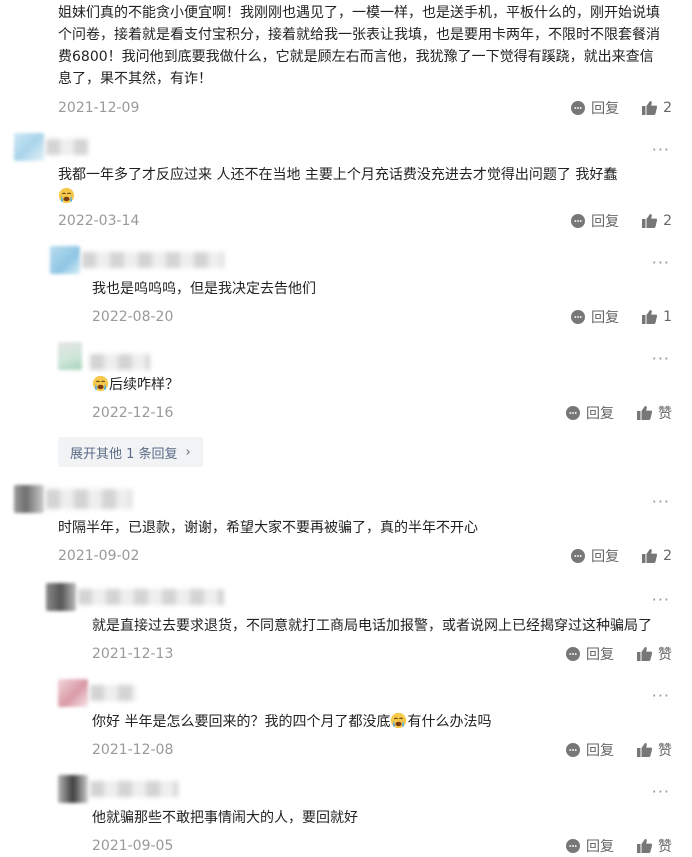  I want to click on comment-meta: 2022-08-20 回复 1, so click(392, 317).